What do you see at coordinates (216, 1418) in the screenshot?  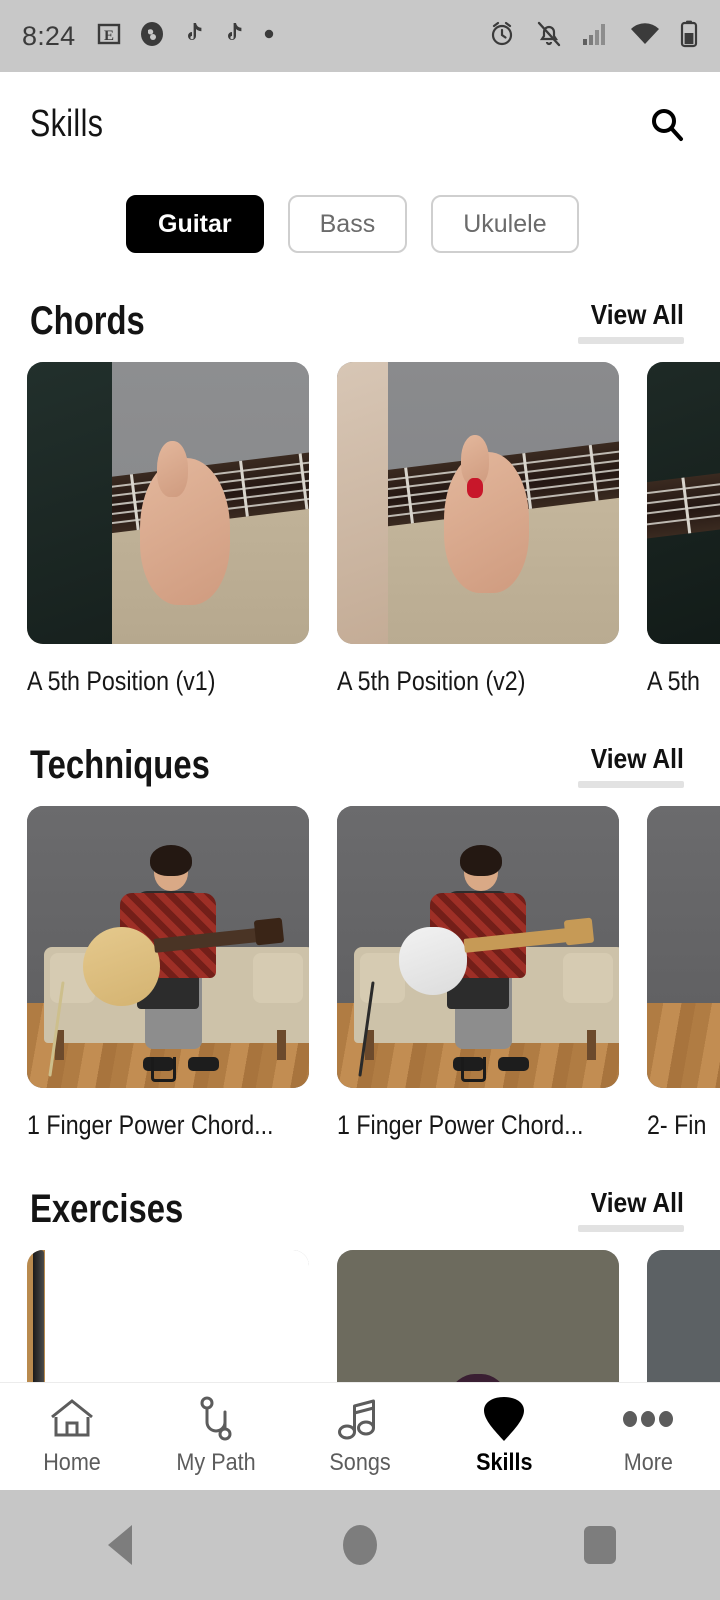 I see `path-icon` at bounding box center [216, 1418].